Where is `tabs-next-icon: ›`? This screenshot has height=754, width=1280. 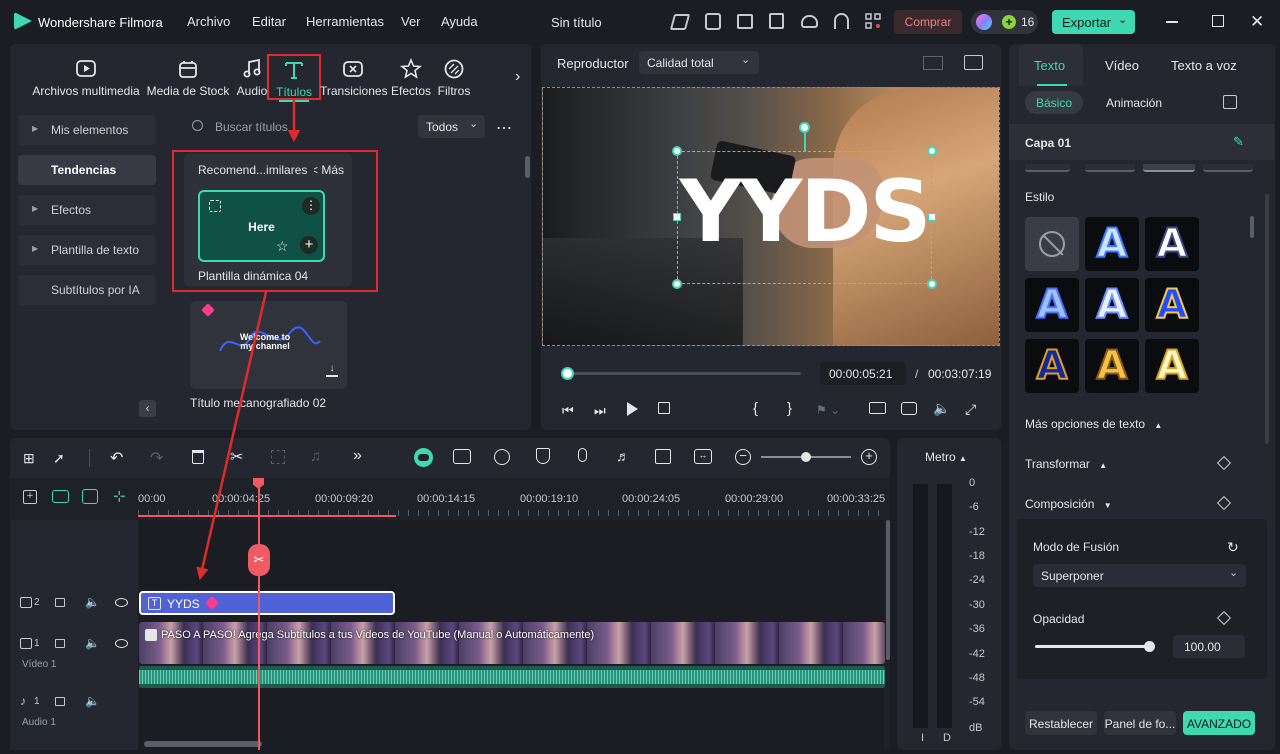 tabs-next-icon: › is located at coordinates (517, 77).